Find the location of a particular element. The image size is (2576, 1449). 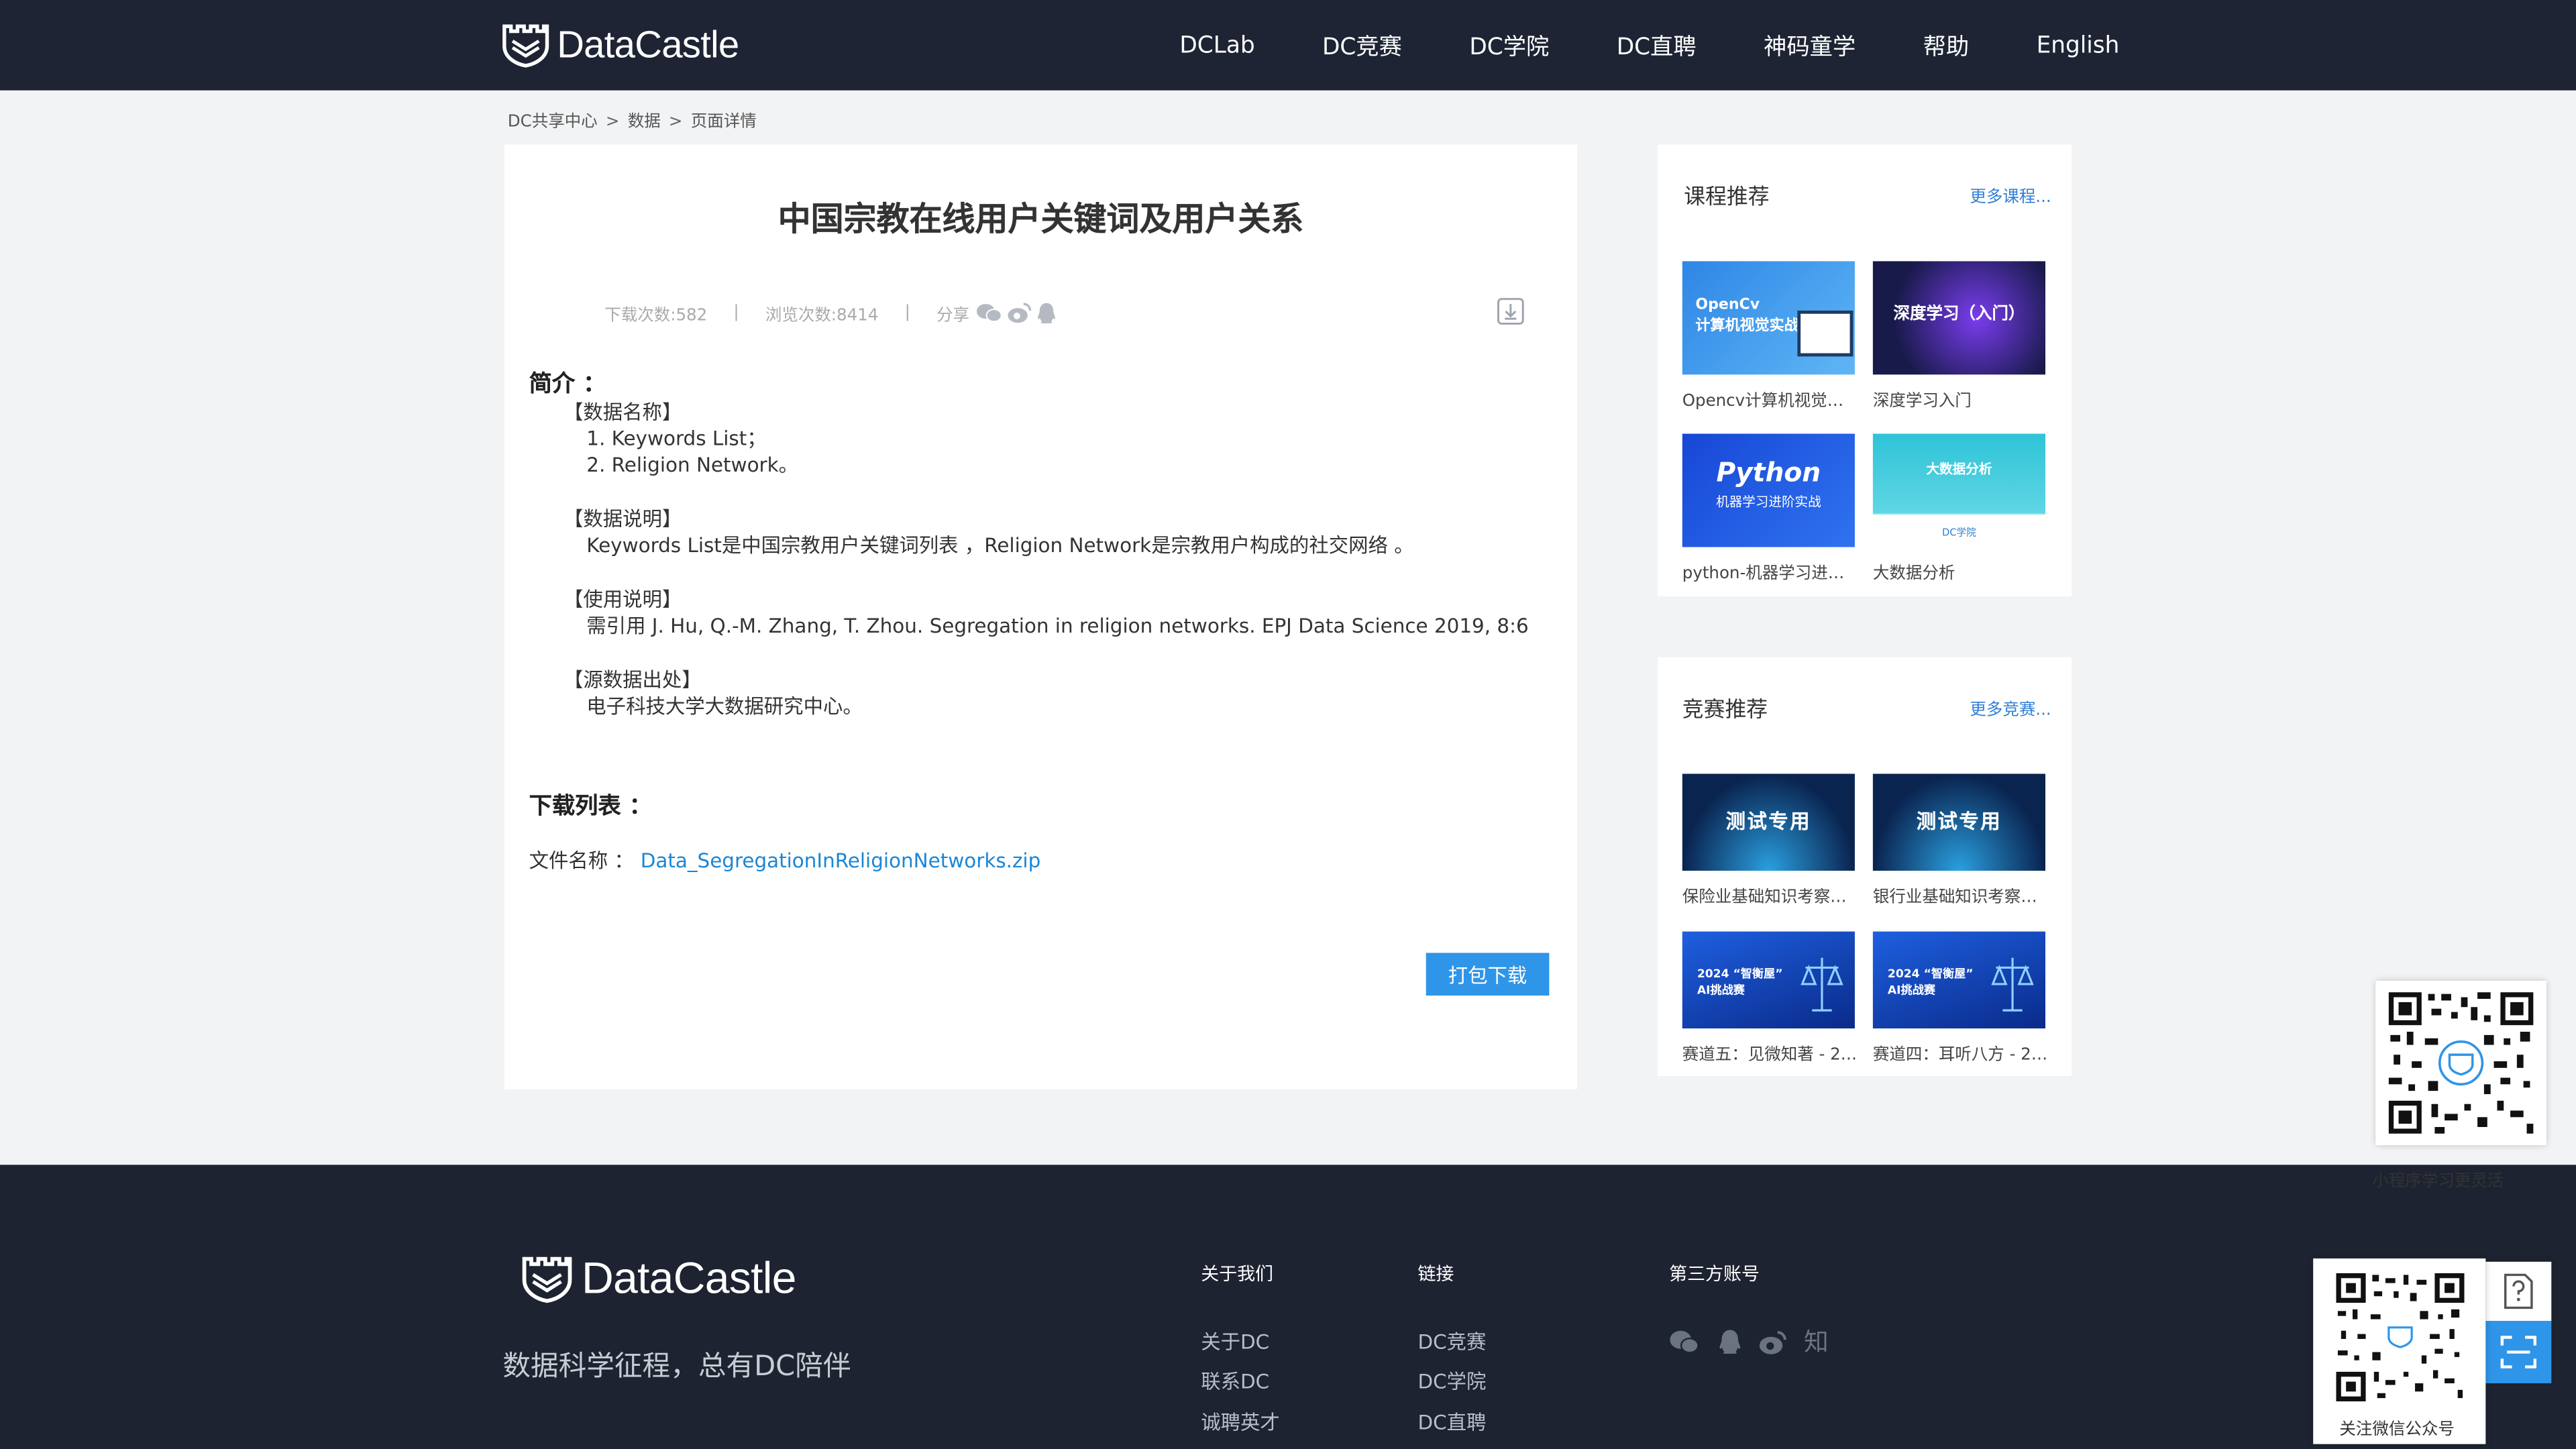

pack-download-button: 打包下载 is located at coordinates (1488, 974).